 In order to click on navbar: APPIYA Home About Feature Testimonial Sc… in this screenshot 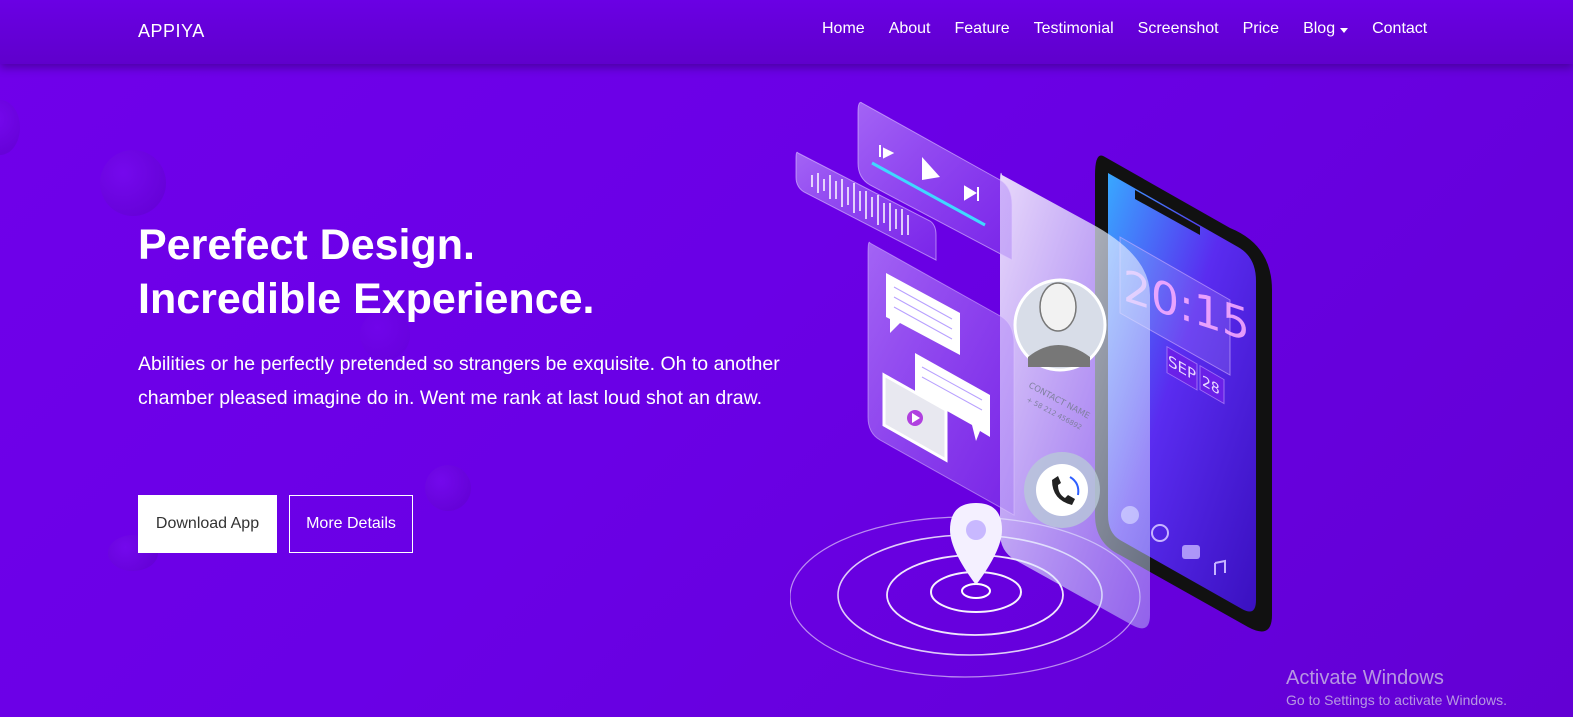, I will do `click(786, 32)`.